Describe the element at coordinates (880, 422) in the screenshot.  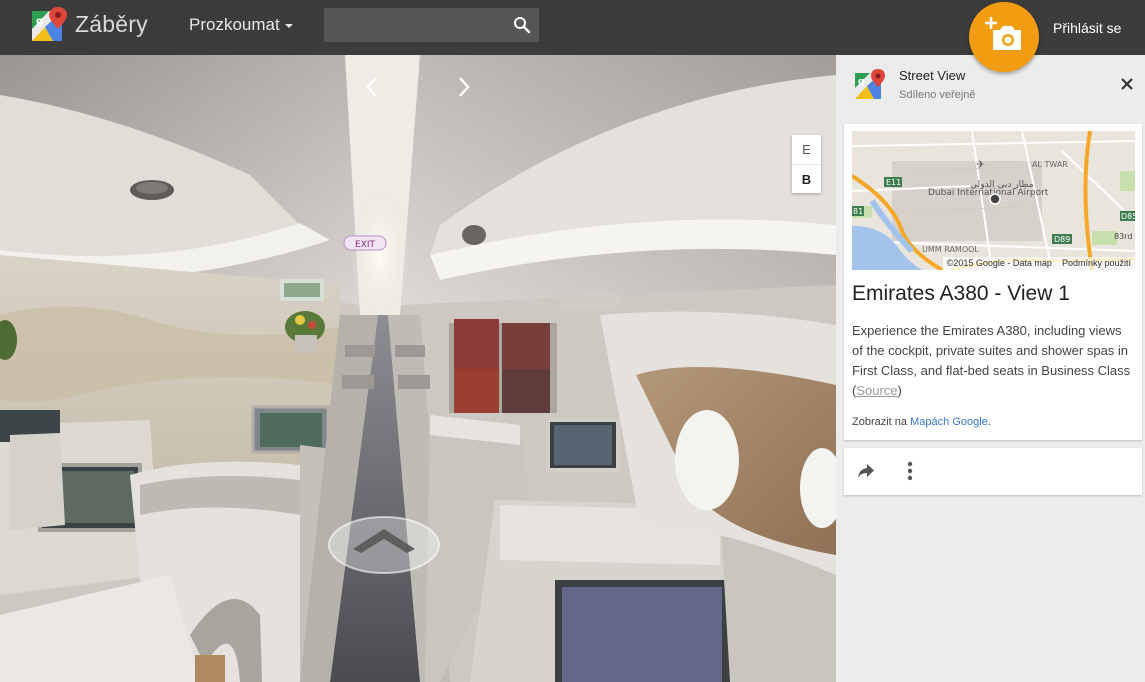
I see `view-on-prefix: Zobrazit na` at that location.